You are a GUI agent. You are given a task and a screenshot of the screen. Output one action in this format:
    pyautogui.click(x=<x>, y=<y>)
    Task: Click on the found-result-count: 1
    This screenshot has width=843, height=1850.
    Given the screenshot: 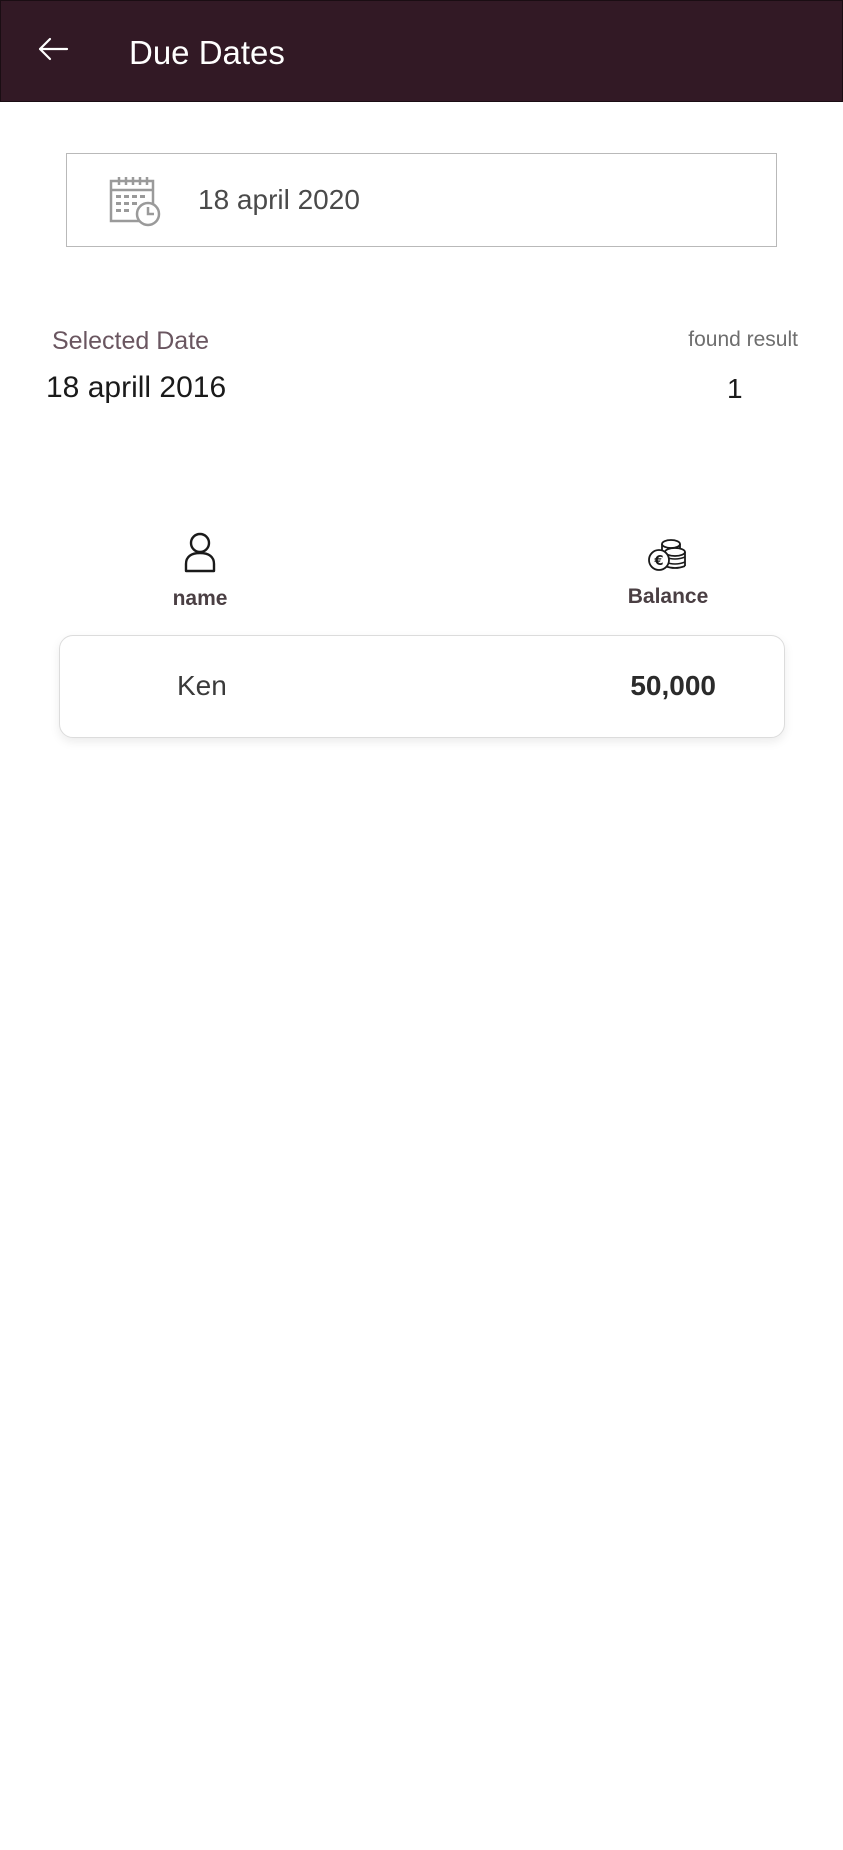 What is the action you would take?
    pyautogui.click(x=735, y=388)
    